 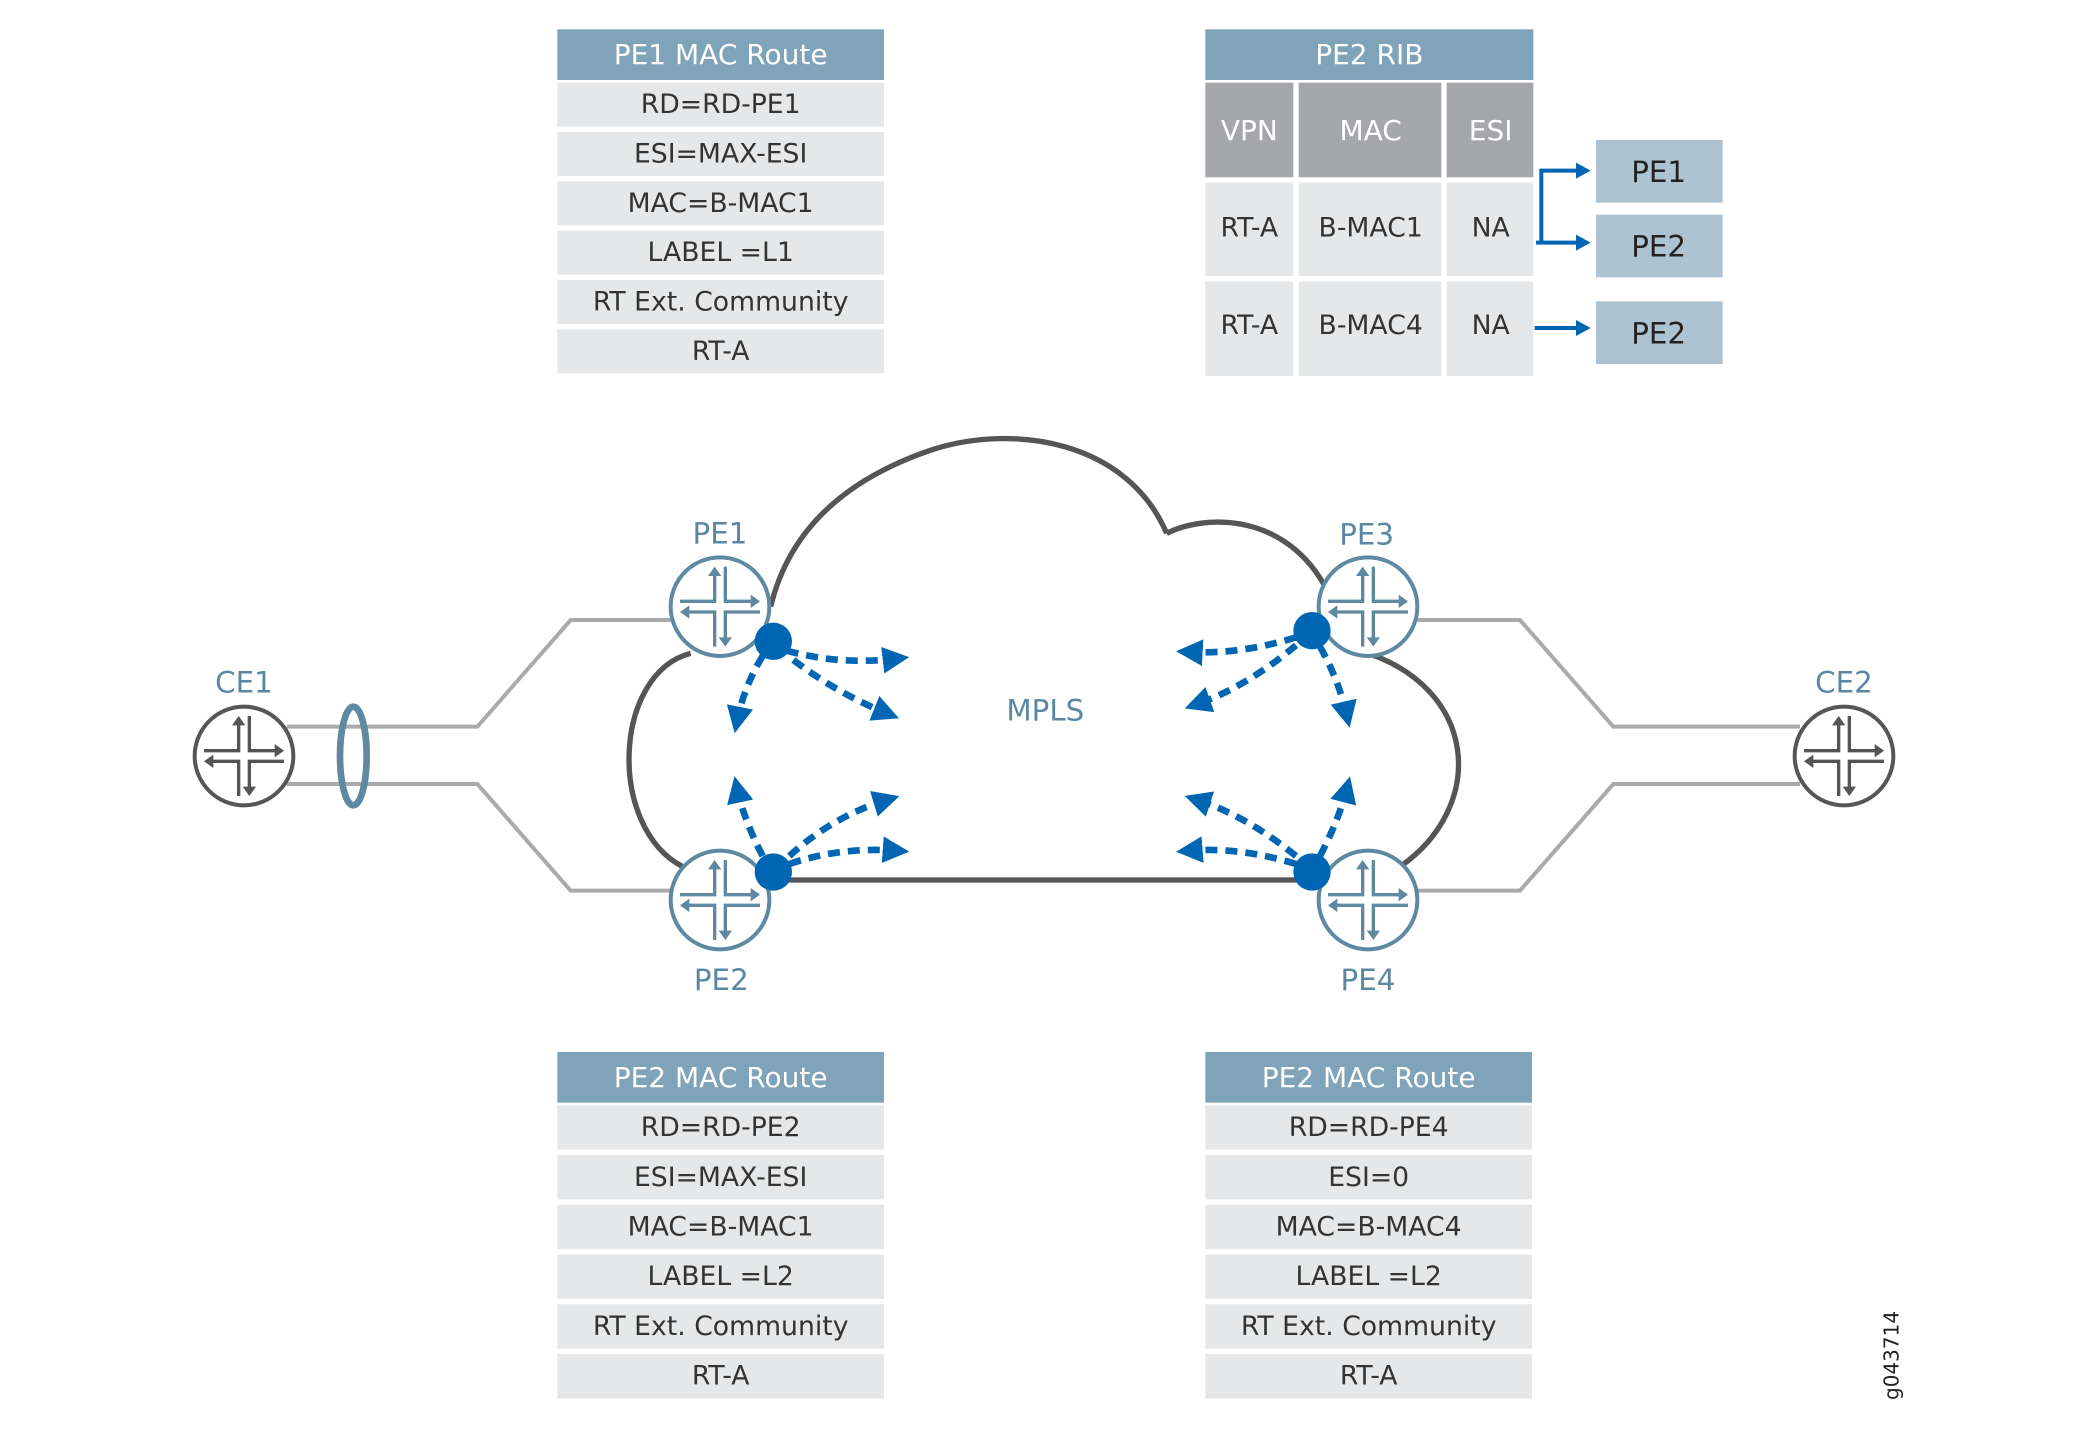 What do you see at coordinates (1045, 711) in the screenshot?
I see `mpls-label: MPLS` at bounding box center [1045, 711].